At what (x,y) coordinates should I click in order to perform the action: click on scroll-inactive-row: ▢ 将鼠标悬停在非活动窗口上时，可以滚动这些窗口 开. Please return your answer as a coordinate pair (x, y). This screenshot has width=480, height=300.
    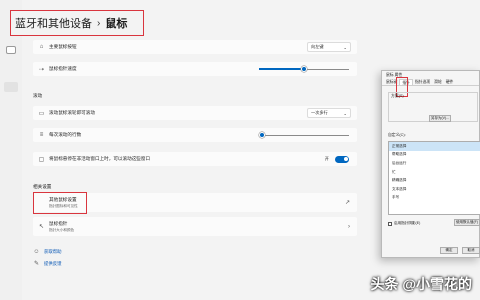
    Looking at the image, I should click on (195, 159).